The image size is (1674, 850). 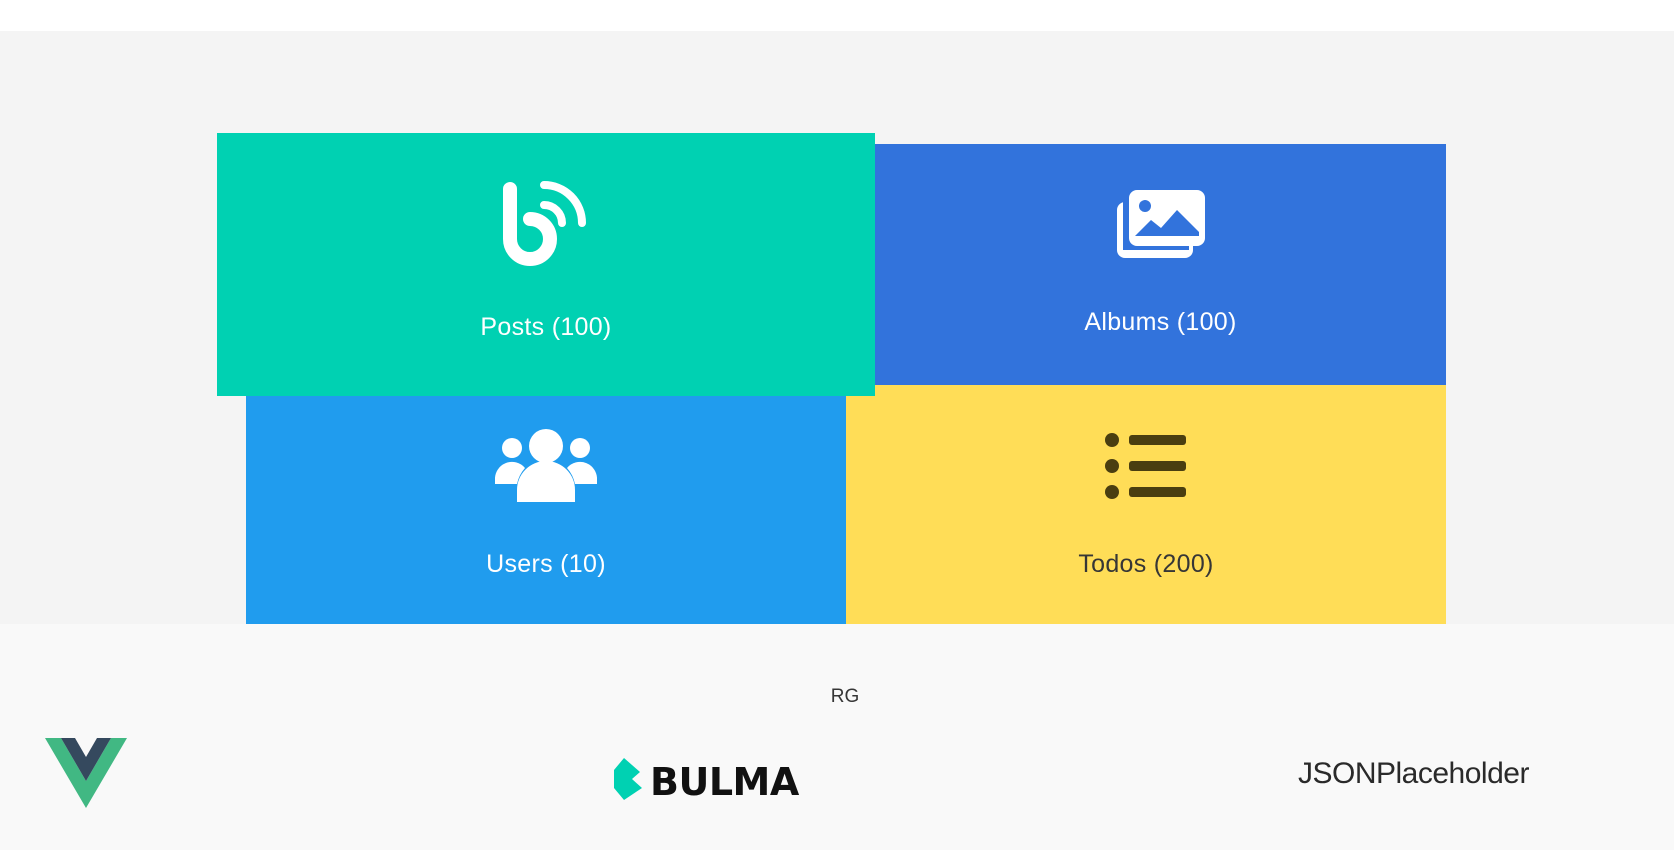 I want to click on users-label: Users (10), so click(x=546, y=564).